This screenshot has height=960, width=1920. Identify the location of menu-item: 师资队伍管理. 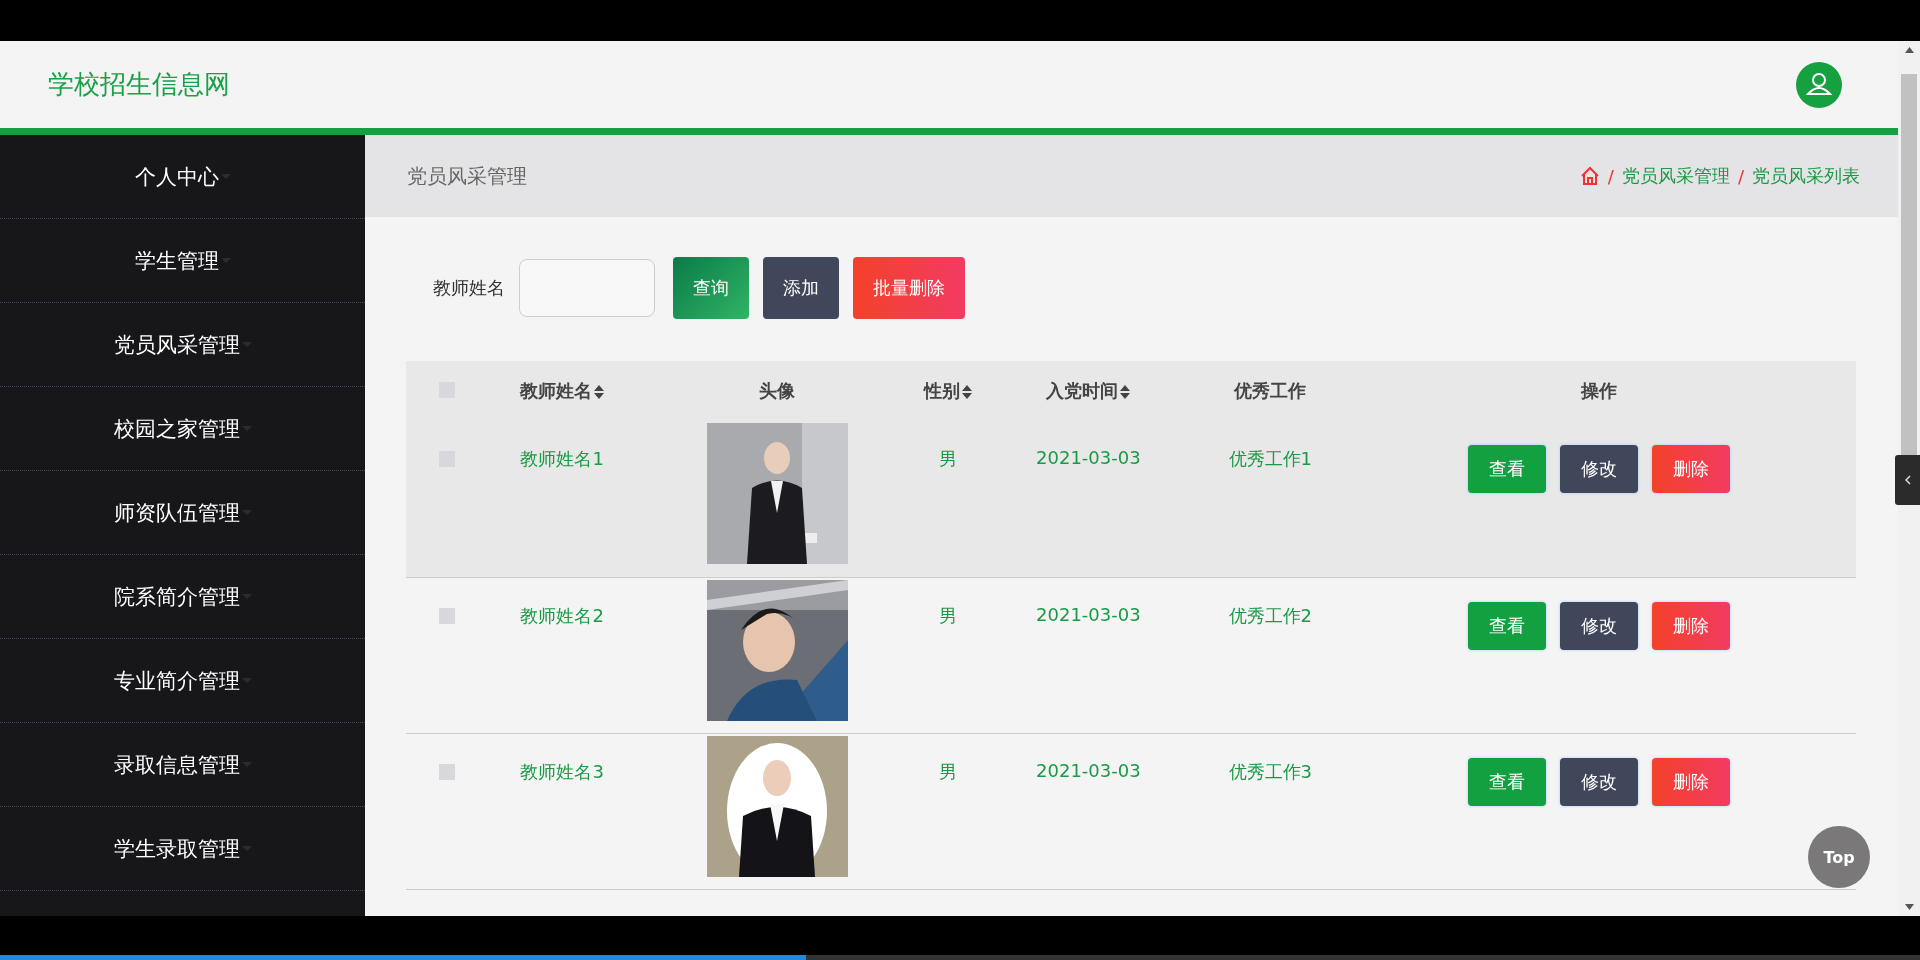
(176, 512).